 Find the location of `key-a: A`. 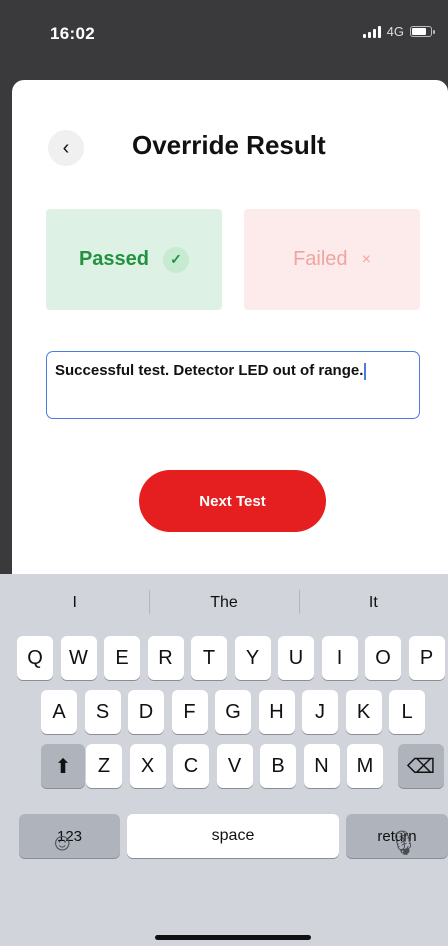

key-a: A is located at coordinates (59, 712).